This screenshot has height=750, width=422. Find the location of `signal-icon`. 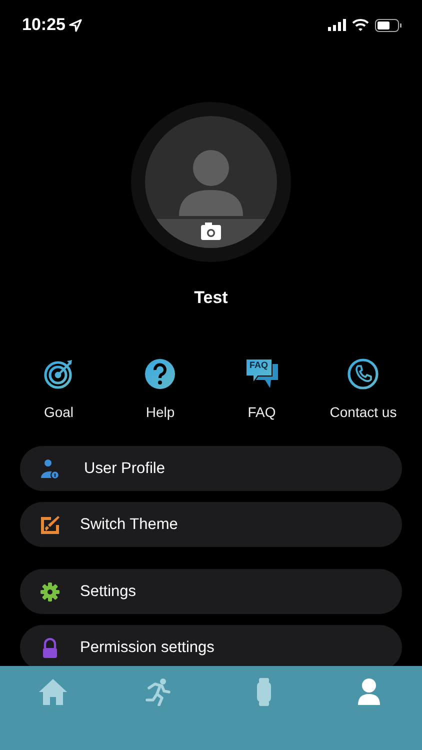

signal-icon is located at coordinates (337, 25).